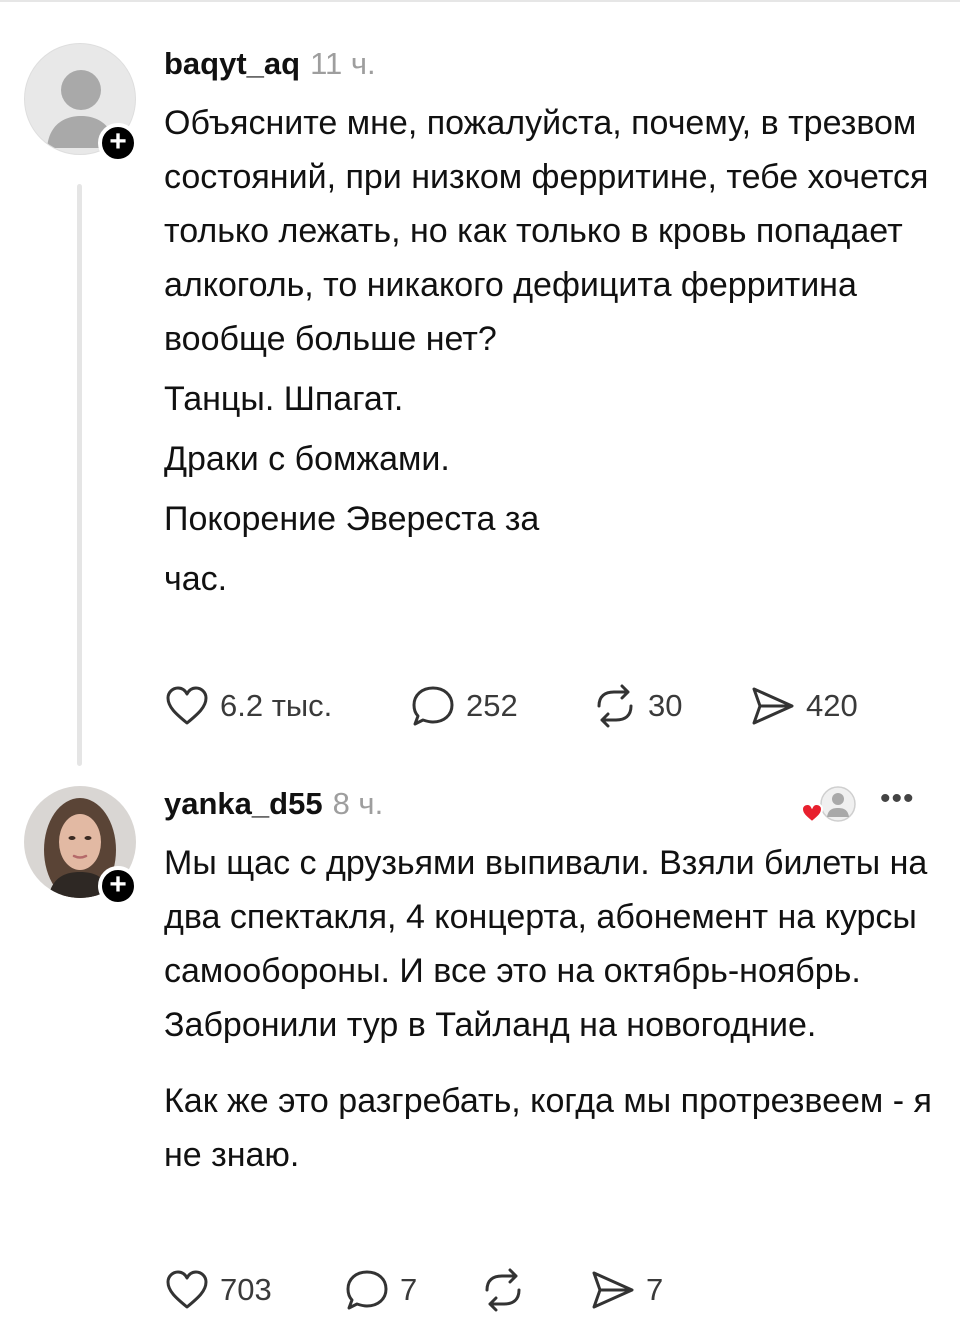  Describe the element at coordinates (655, 1289) in the screenshot. I see `share-count: 7` at that location.